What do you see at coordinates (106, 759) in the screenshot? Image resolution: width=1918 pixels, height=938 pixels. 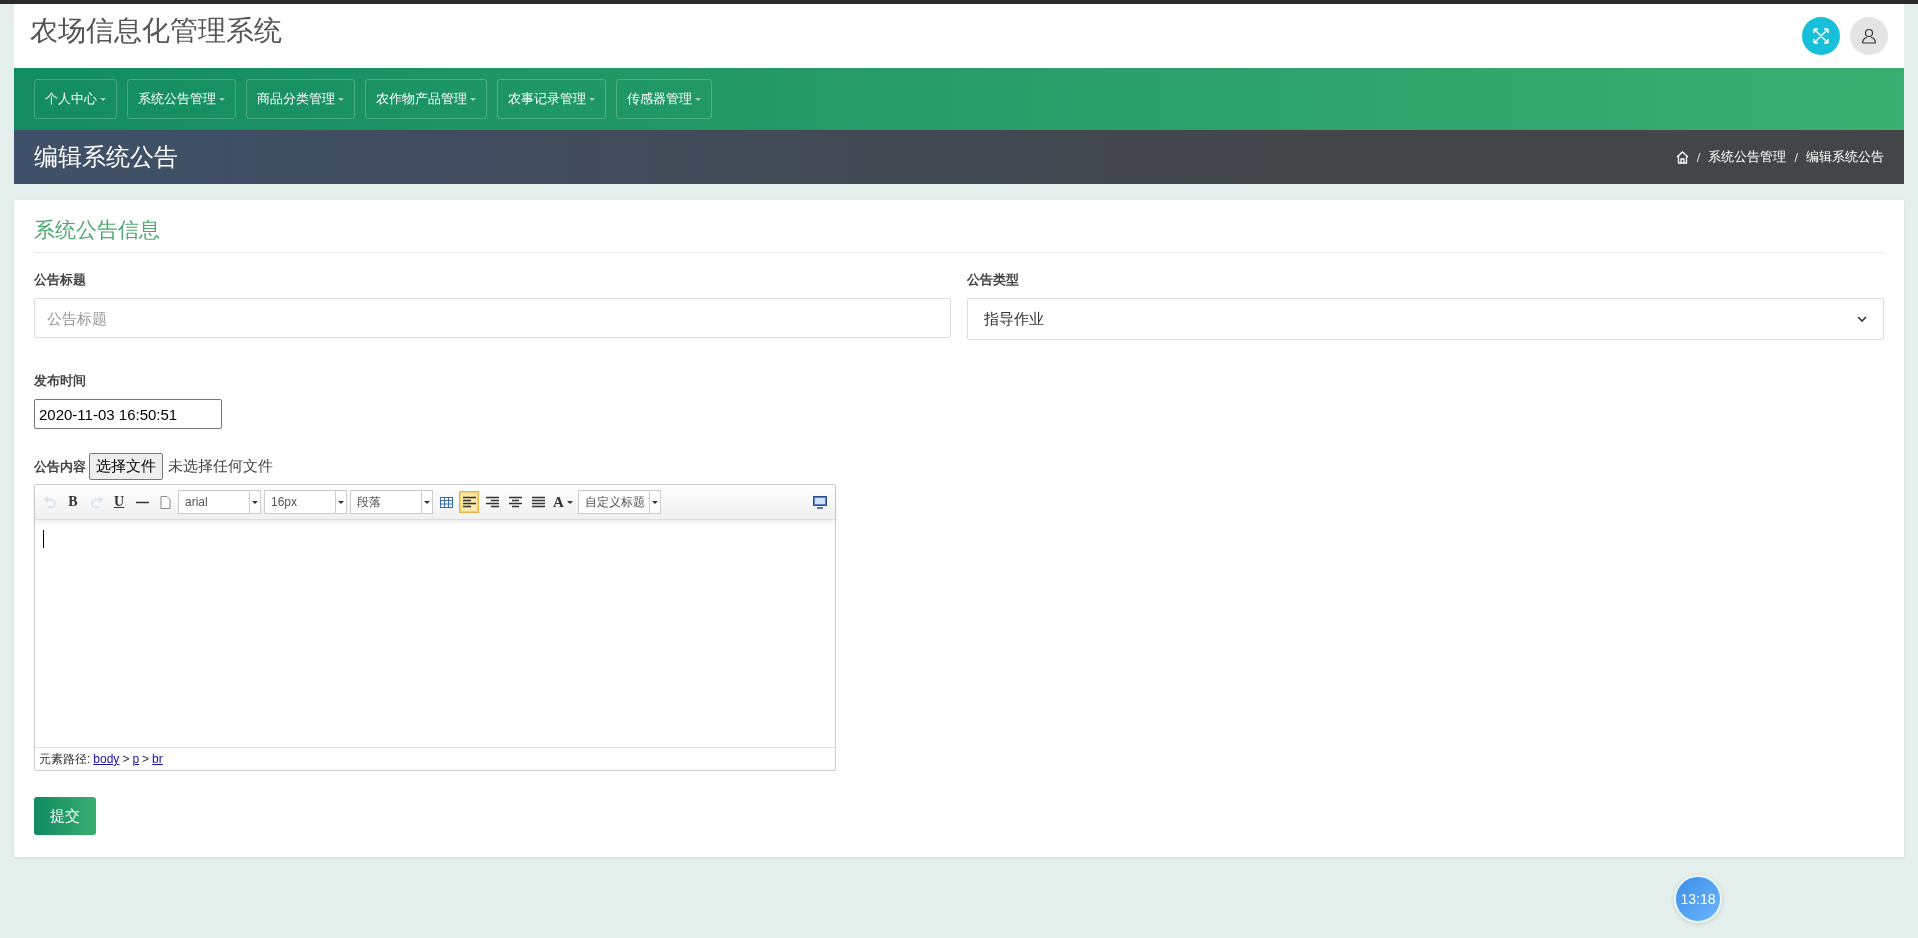 I see `path-link: body` at bounding box center [106, 759].